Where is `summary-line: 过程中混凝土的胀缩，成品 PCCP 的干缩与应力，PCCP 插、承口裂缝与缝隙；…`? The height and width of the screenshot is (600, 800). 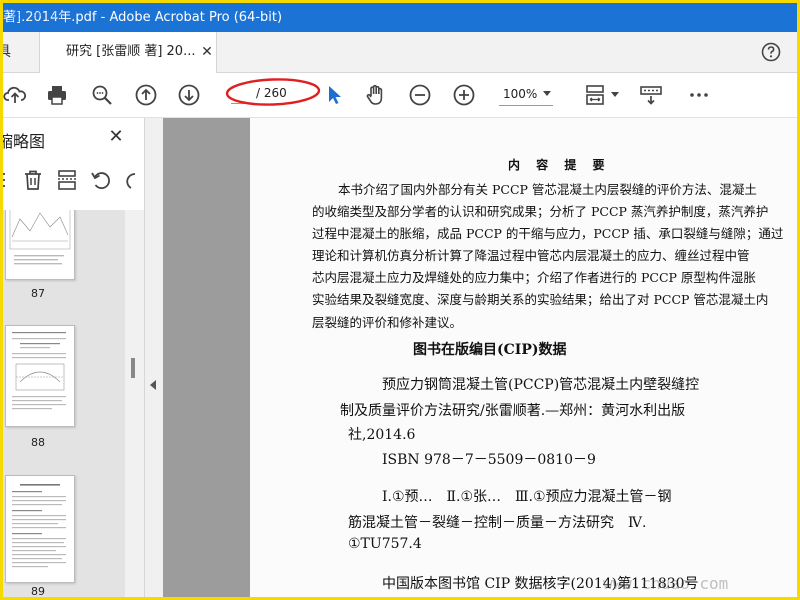
summary-line: 过程中混凝土的胀缩，成品 PCCP 的干缩与应力，PCCP 插、承口裂缝与缝隙；… is located at coordinates (548, 233).